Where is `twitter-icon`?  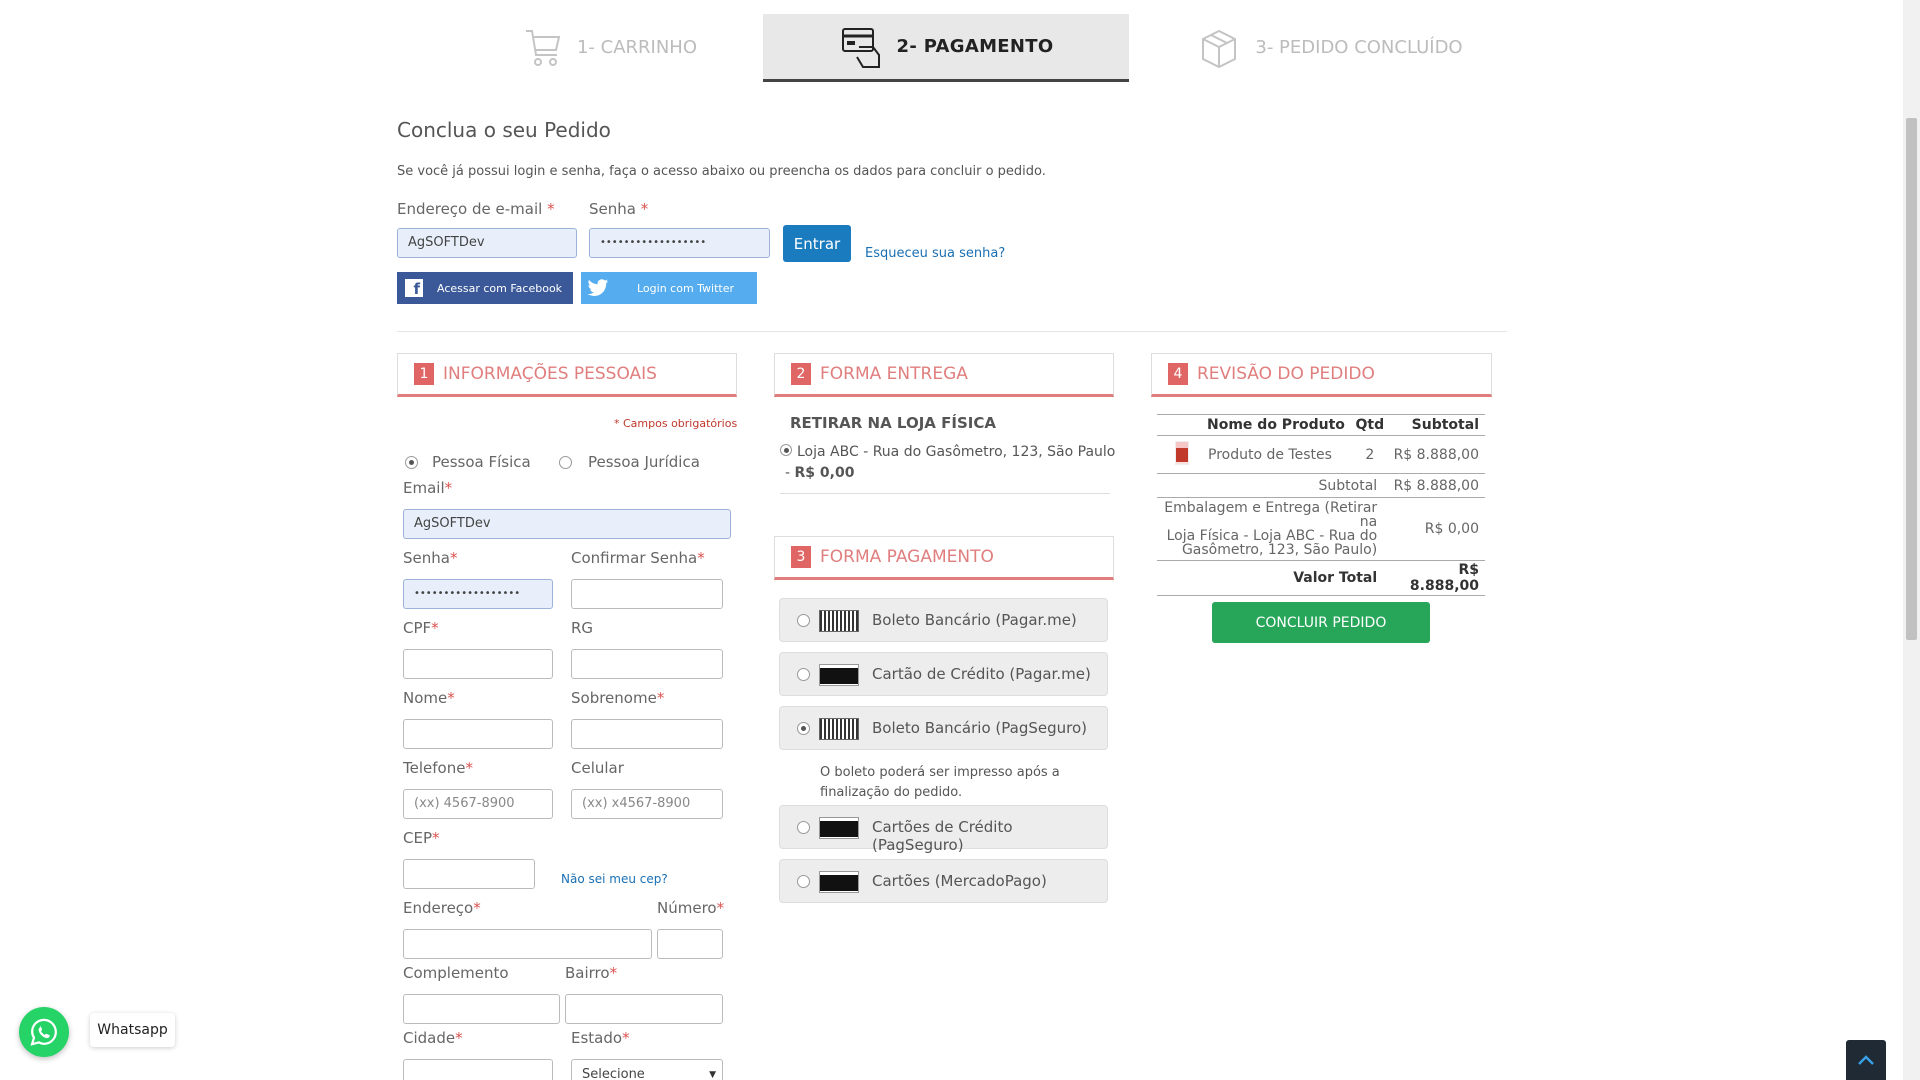
twitter-icon is located at coordinates (598, 287).